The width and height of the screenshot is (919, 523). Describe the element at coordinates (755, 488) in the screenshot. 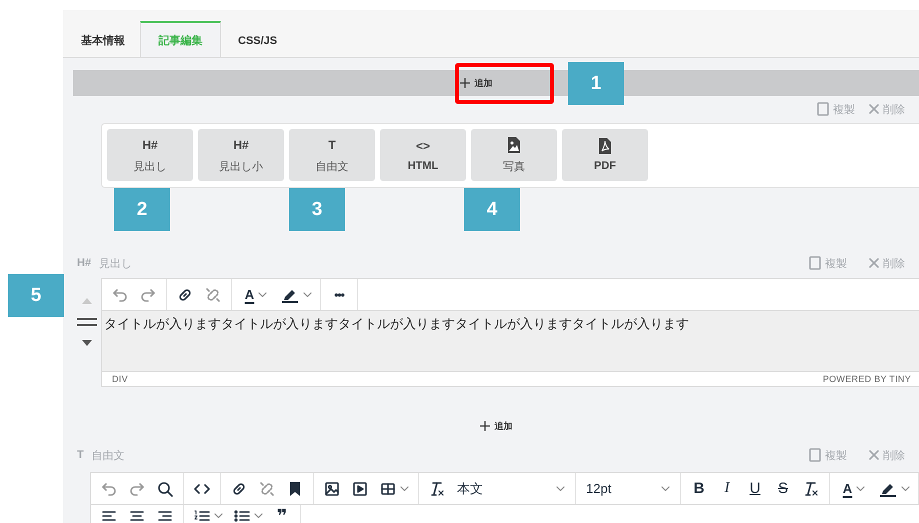

I see `format-button: U` at that location.